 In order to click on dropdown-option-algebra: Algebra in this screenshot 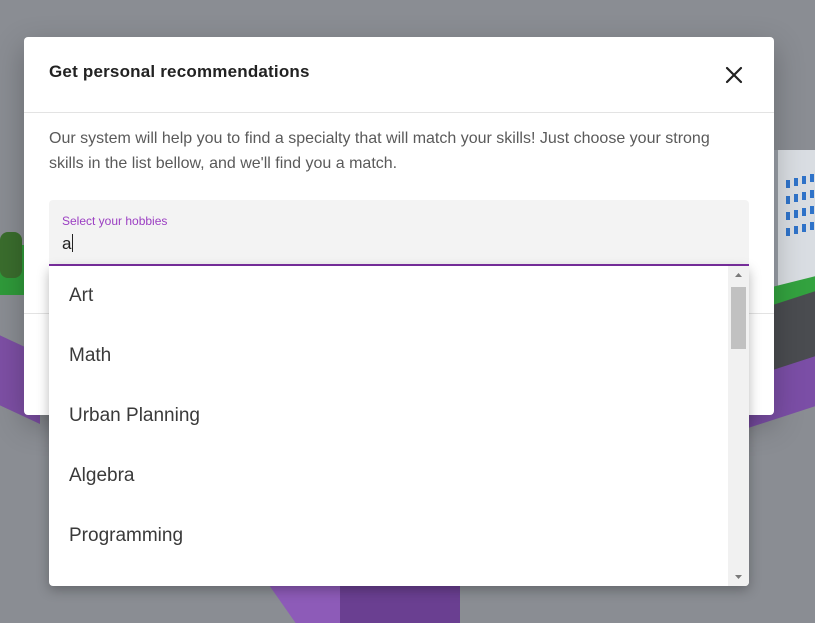, I will do `click(389, 476)`.